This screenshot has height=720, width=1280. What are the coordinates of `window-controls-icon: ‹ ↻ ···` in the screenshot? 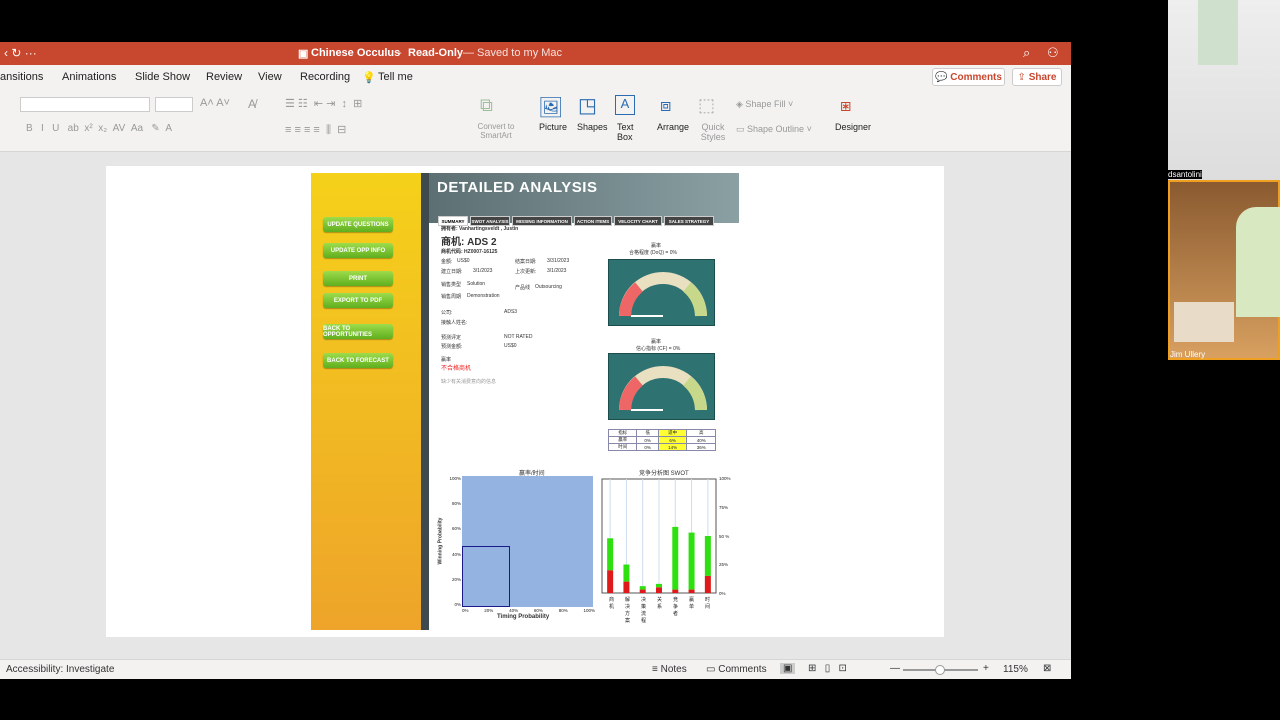 It's located at (20, 53).